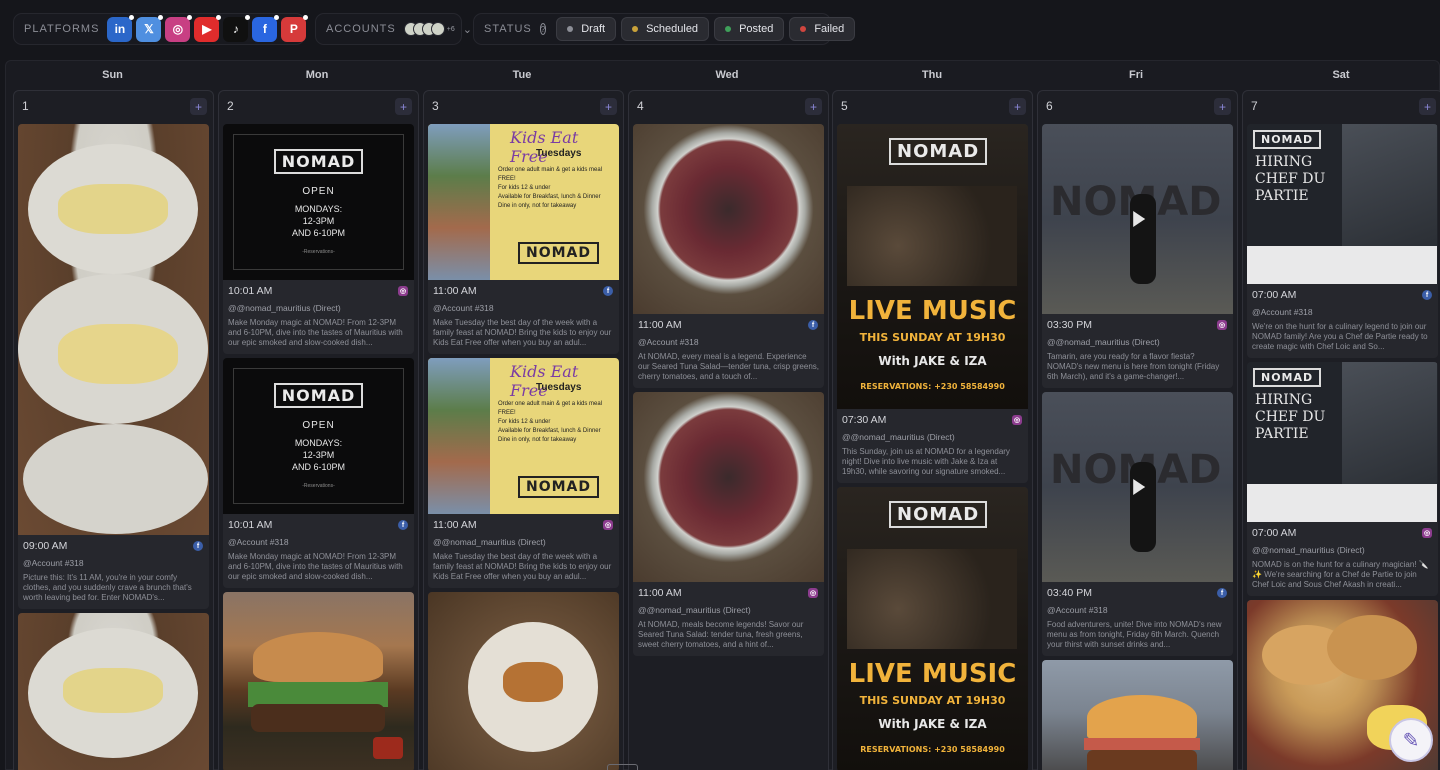  Describe the element at coordinates (523, 106) in the screenshot. I see `day-column-header: 3 +` at that location.